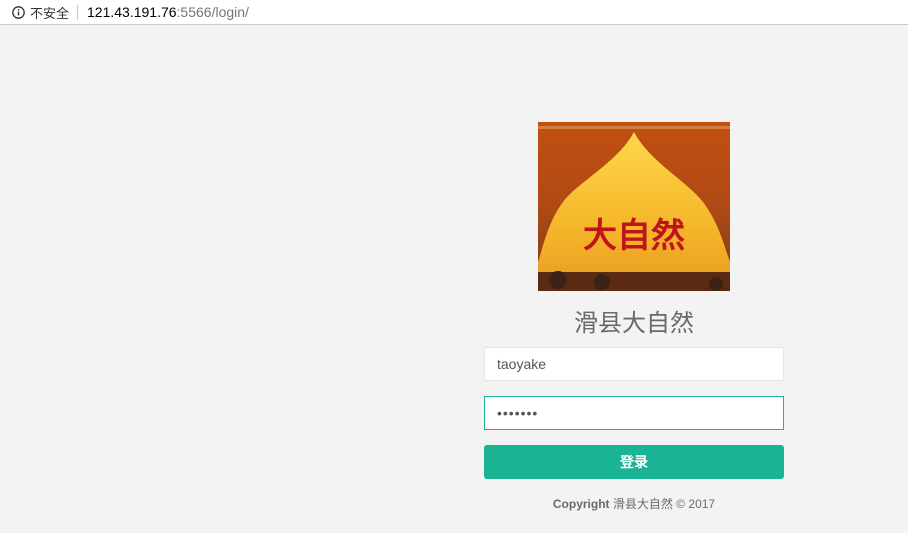 This screenshot has height=533, width=908. Describe the element at coordinates (634, 413) in the screenshot. I see `password-field` at that location.